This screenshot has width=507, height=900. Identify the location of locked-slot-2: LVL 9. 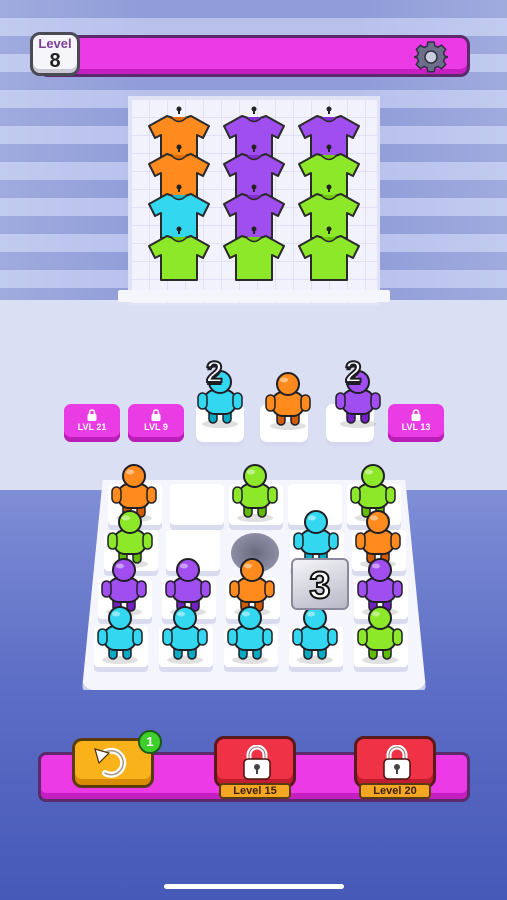
(156, 423).